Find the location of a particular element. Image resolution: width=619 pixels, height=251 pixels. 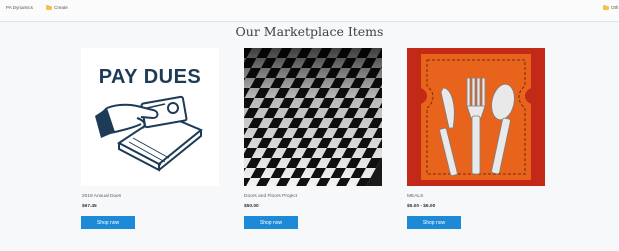

product-name: Doors and Floors Project is located at coordinates (270, 196).